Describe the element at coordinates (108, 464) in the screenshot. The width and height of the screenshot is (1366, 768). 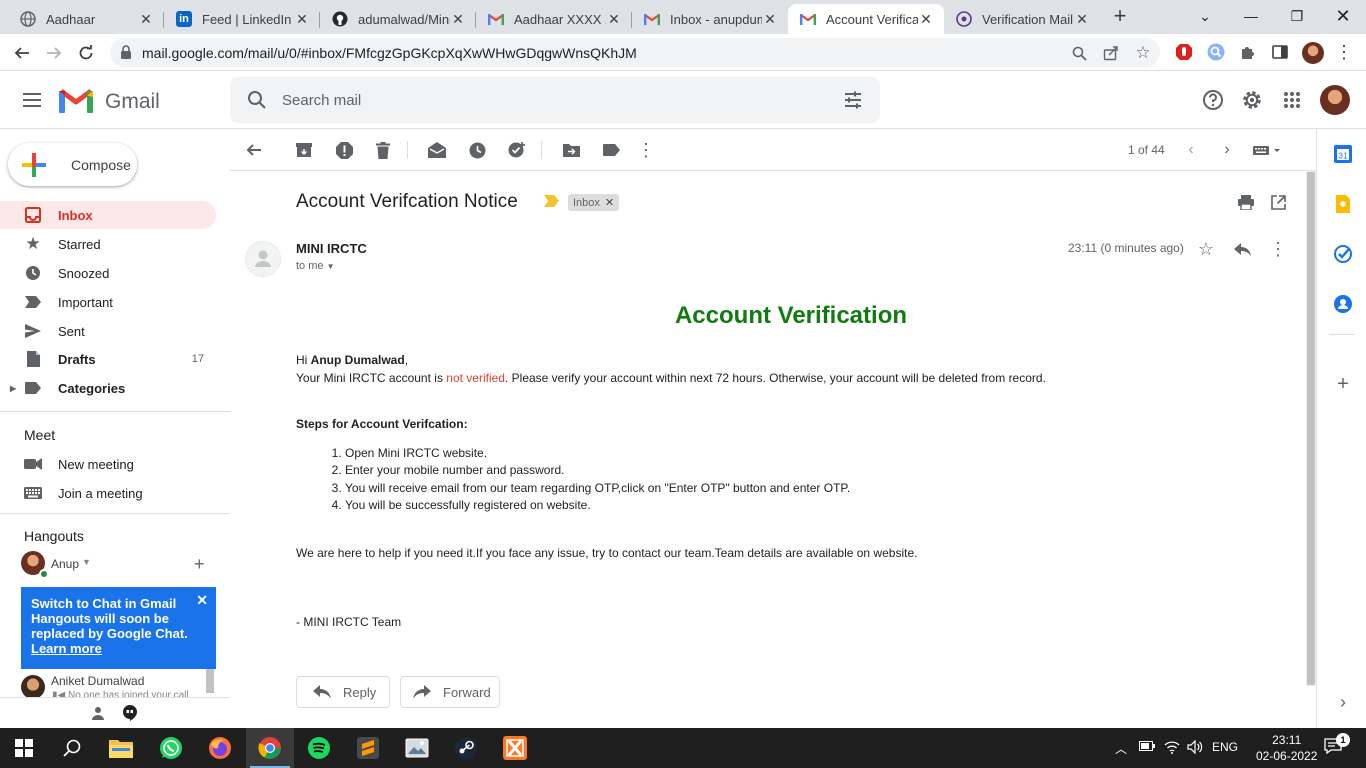
I see `new-meeting-link: New meeting` at that location.